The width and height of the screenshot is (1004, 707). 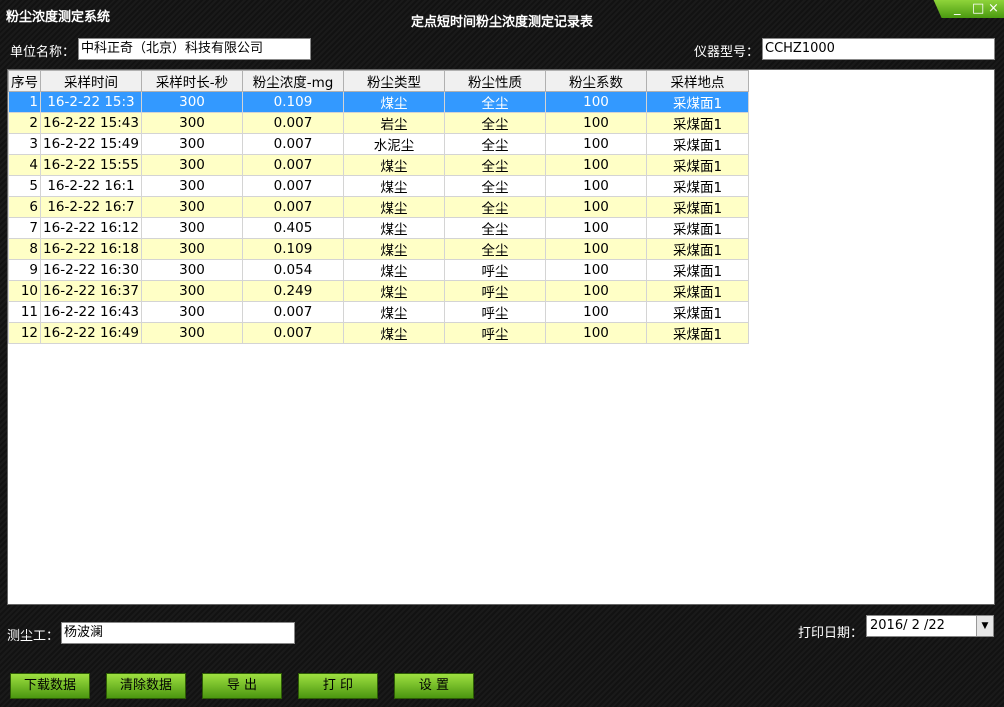 I want to click on table-row: 7 16-2-22 16:12 300 0.405 煤尘 全尘 100 采煤面1, so click(x=378, y=228).